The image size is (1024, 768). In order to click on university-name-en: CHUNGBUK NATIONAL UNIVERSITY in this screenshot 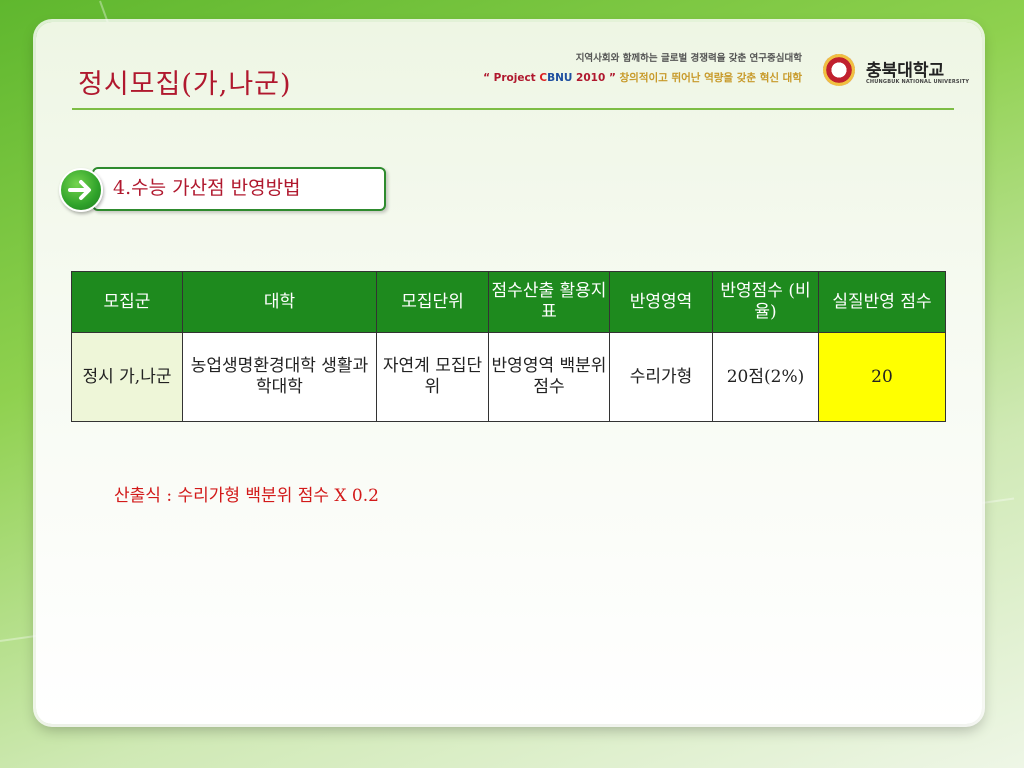, I will do `click(918, 82)`.